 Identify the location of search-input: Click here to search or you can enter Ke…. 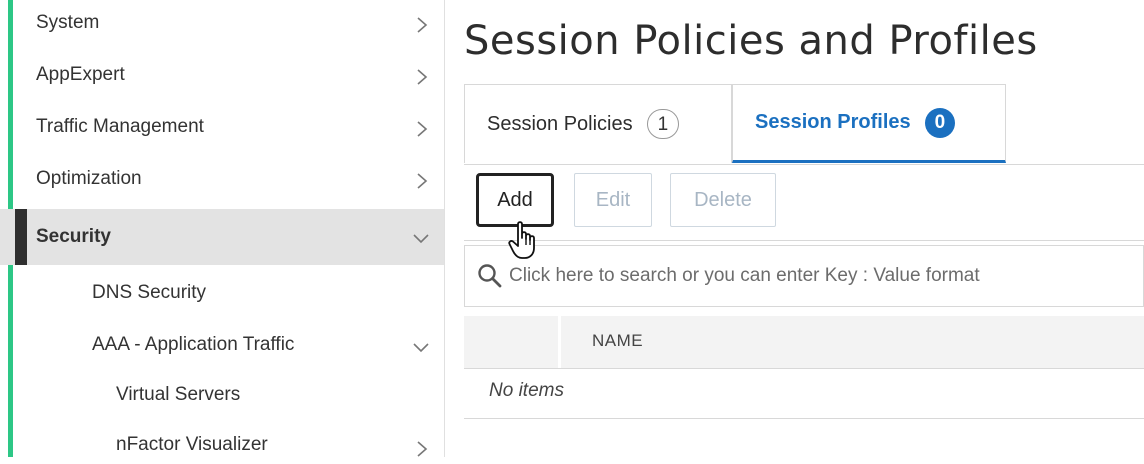
(804, 276).